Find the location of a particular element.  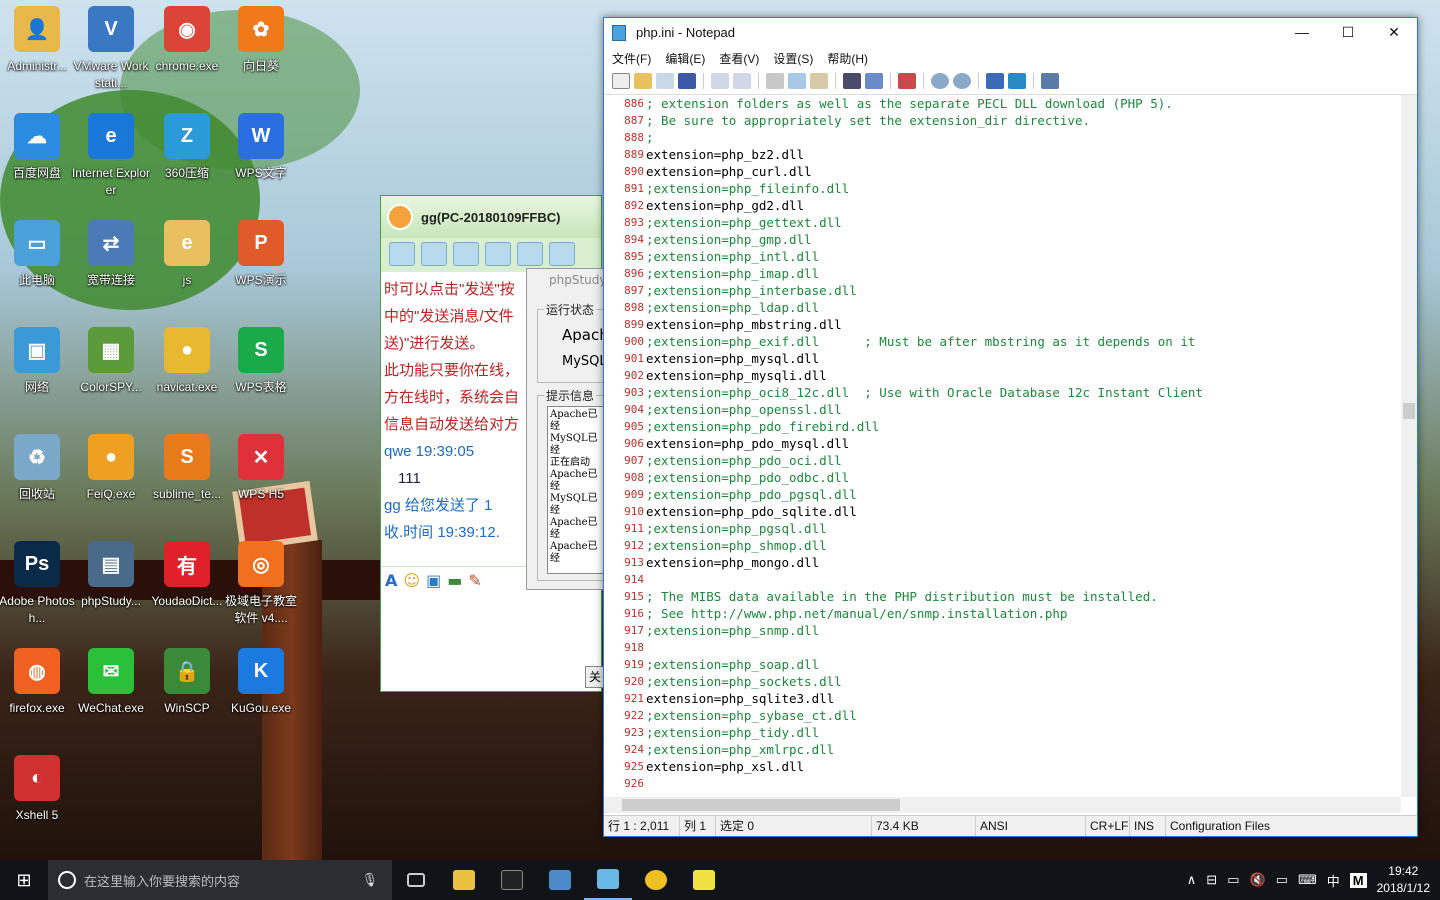

microphone-icon: 🎙 is located at coordinates (369, 880).